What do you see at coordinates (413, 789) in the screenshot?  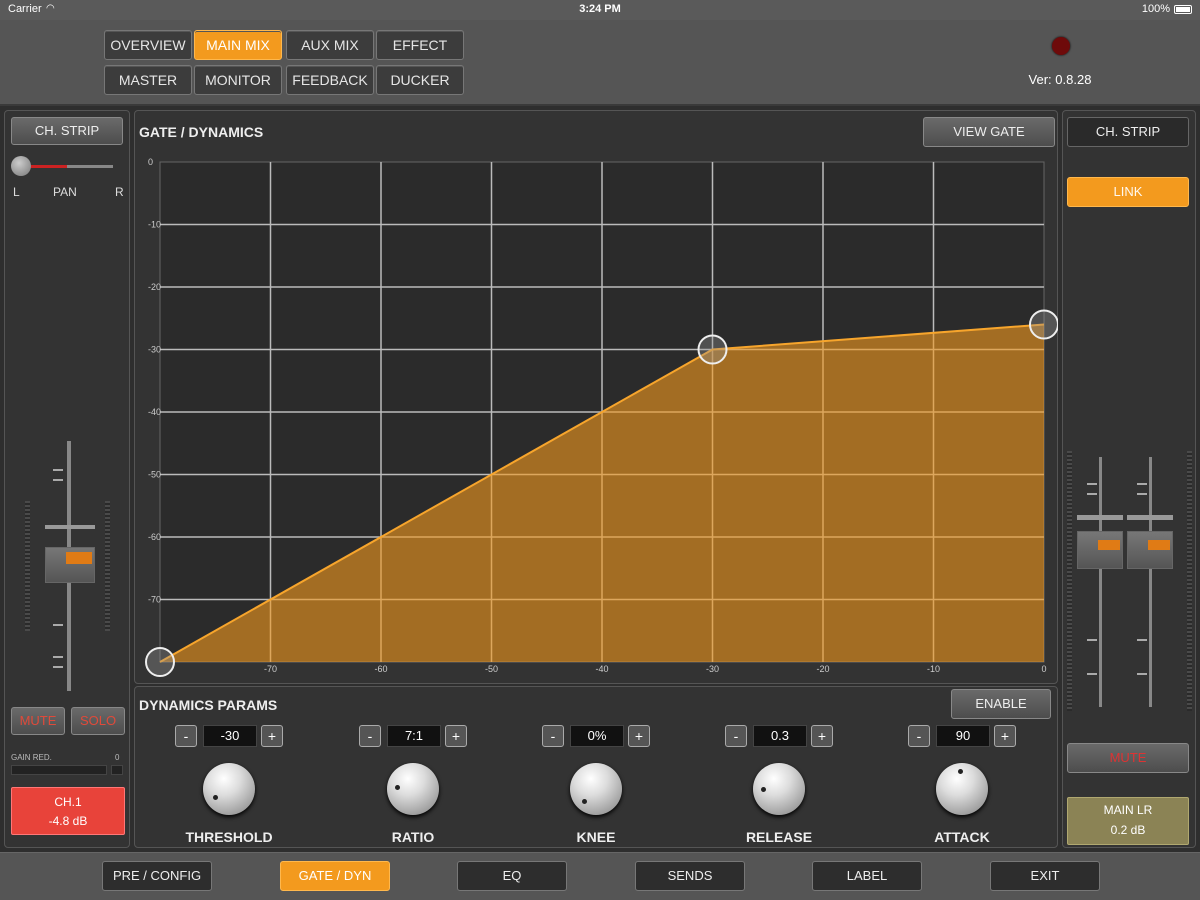 I see `ratio-knob` at bounding box center [413, 789].